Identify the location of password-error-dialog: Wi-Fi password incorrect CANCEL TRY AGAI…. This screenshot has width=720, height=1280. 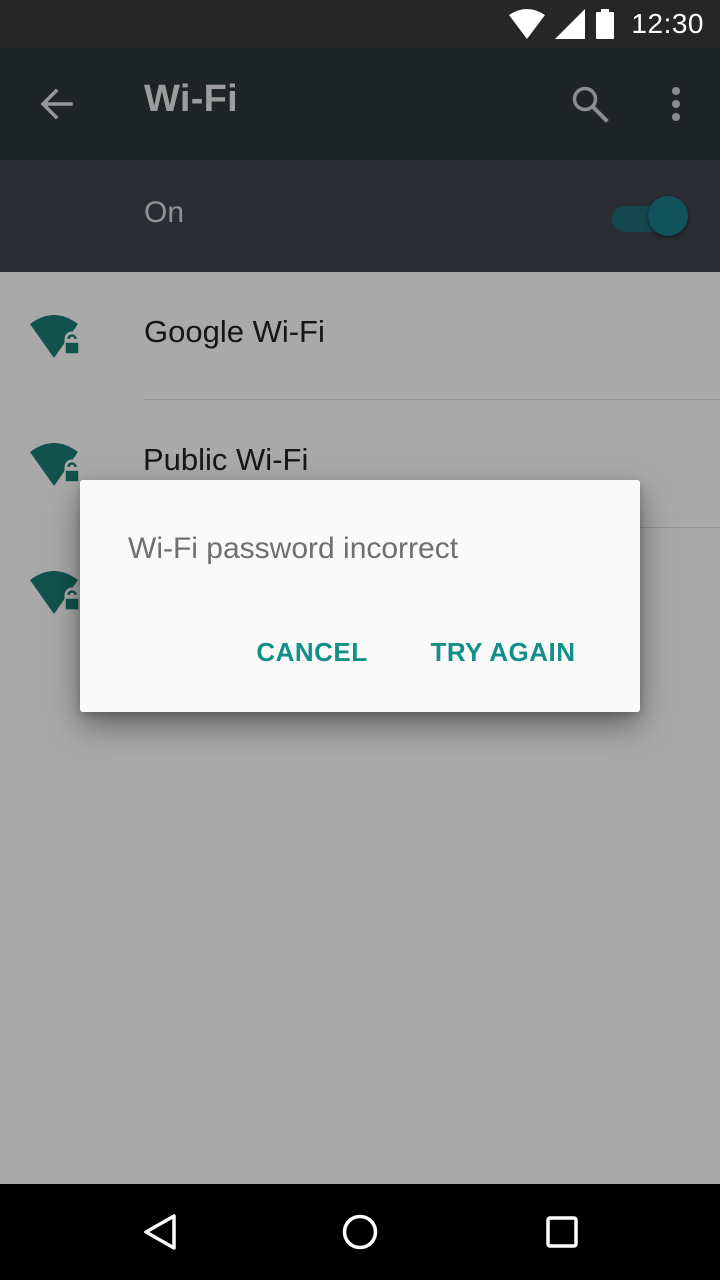
(360, 596).